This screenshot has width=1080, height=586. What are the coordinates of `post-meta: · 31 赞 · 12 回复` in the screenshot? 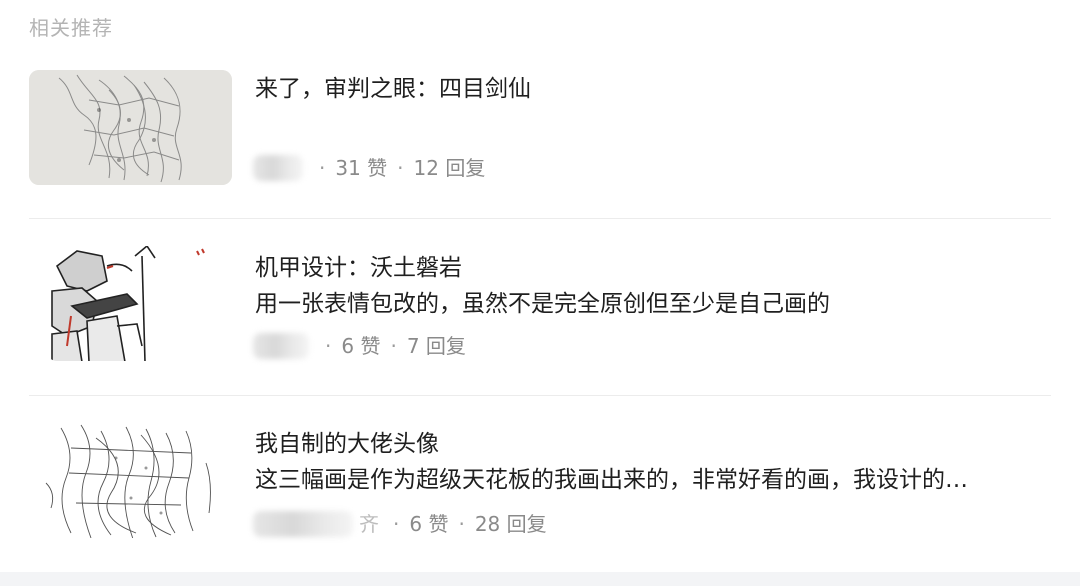 It's located at (369, 168).